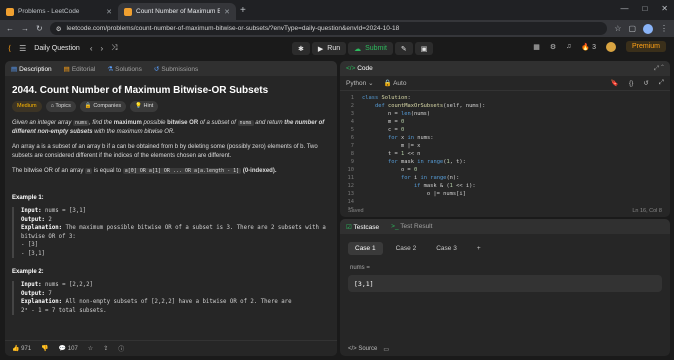 The height and width of the screenshot is (360, 674). What do you see at coordinates (102, 48) in the screenshot?
I see `next-problem-icon: ›` at bounding box center [102, 48].